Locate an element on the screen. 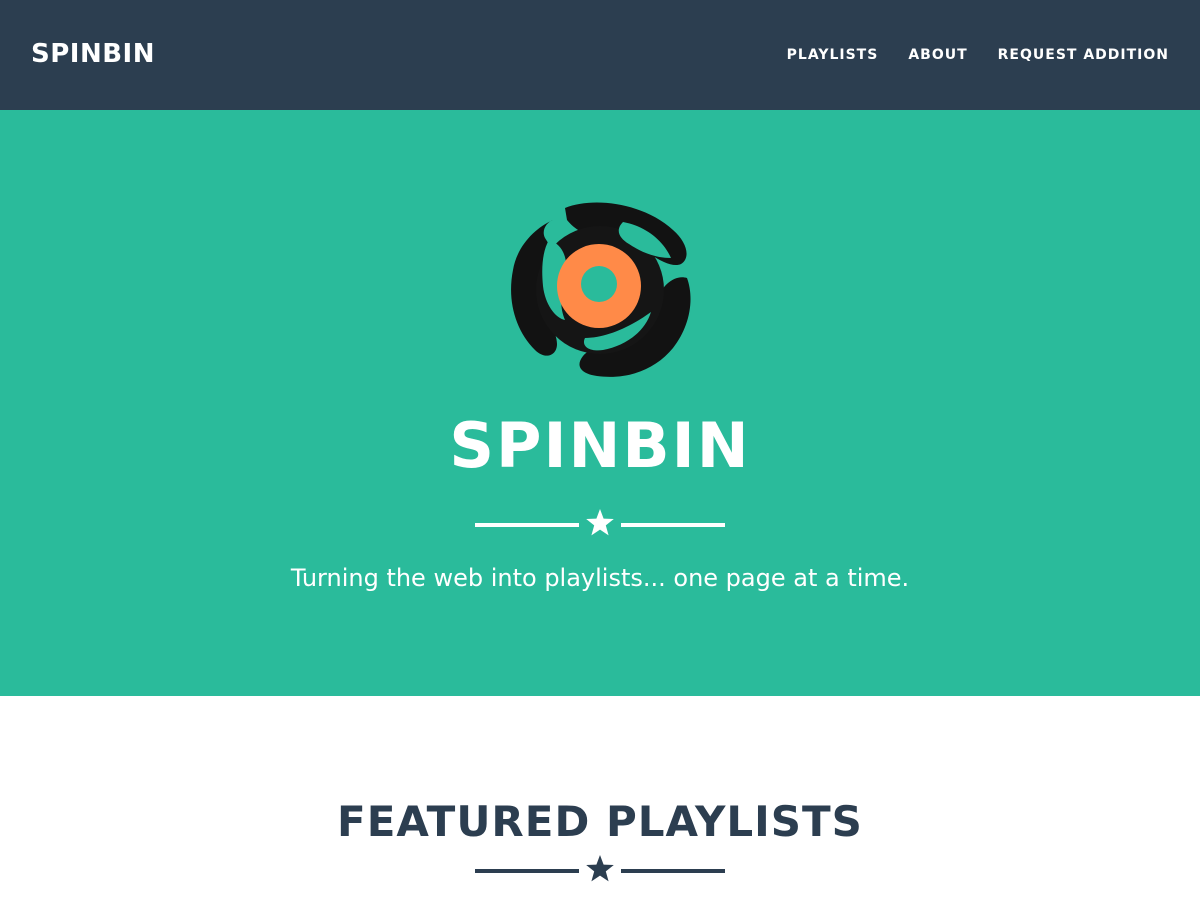 This screenshot has height=900, width=1200. hero-star-divider is located at coordinates (600, 525).